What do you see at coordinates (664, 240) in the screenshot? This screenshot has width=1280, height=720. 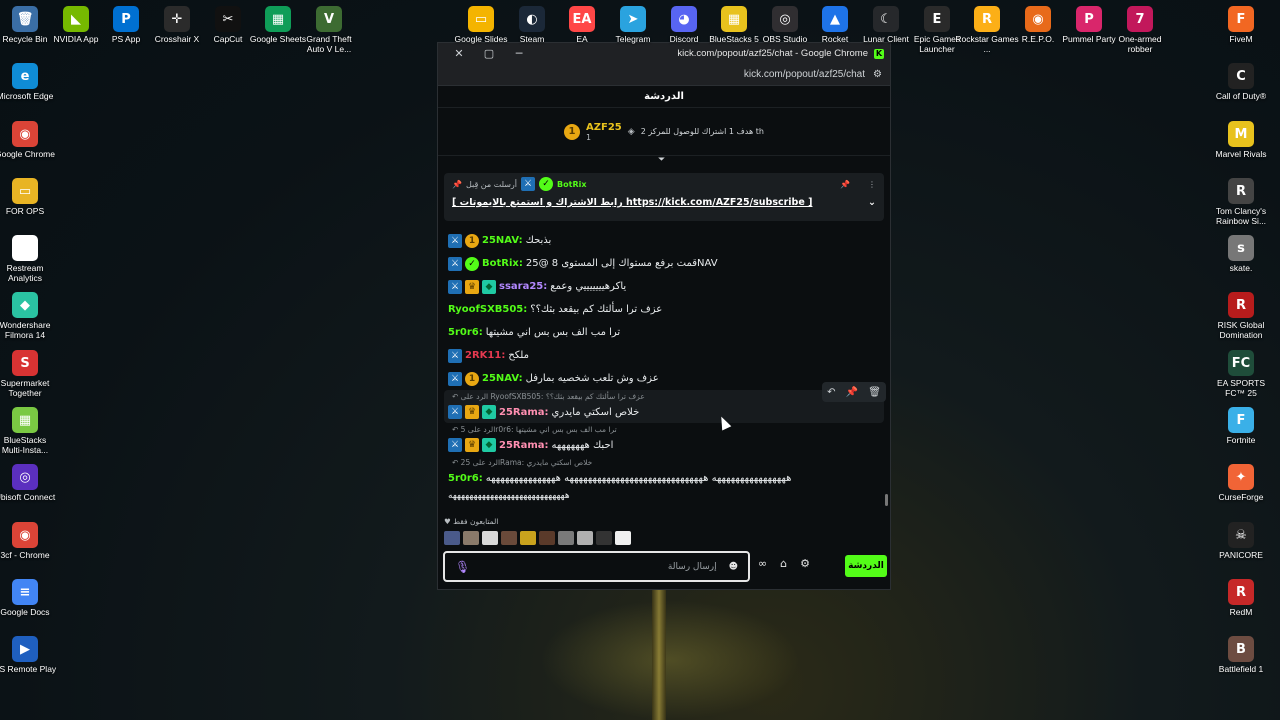 I see `chat-message: ⚔ 1 25NAV: بذبحك` at bounding box center [664, 240].